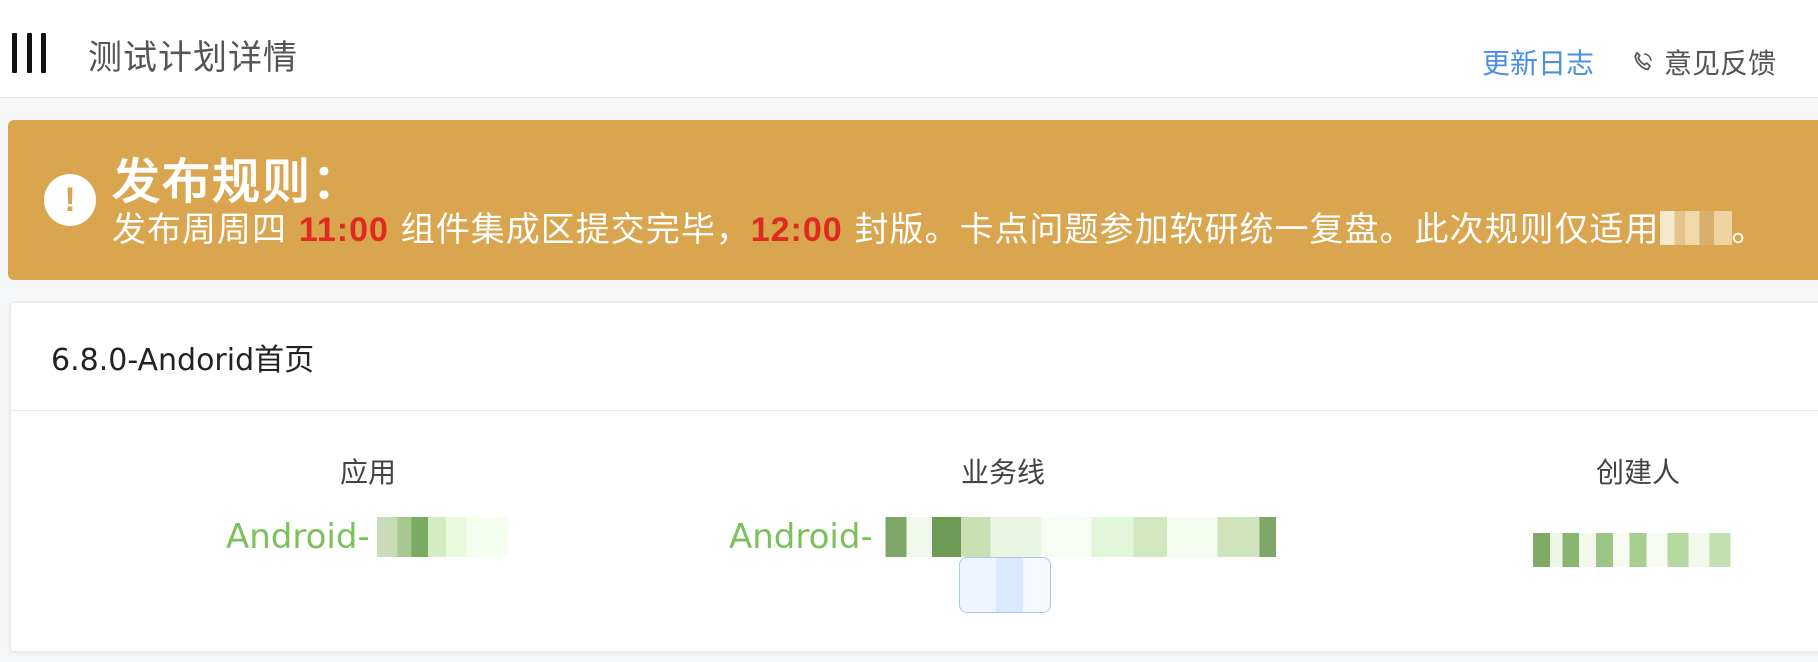 The image size is (1818, 662). I want to click on redacted-text, so click(1695, 228).